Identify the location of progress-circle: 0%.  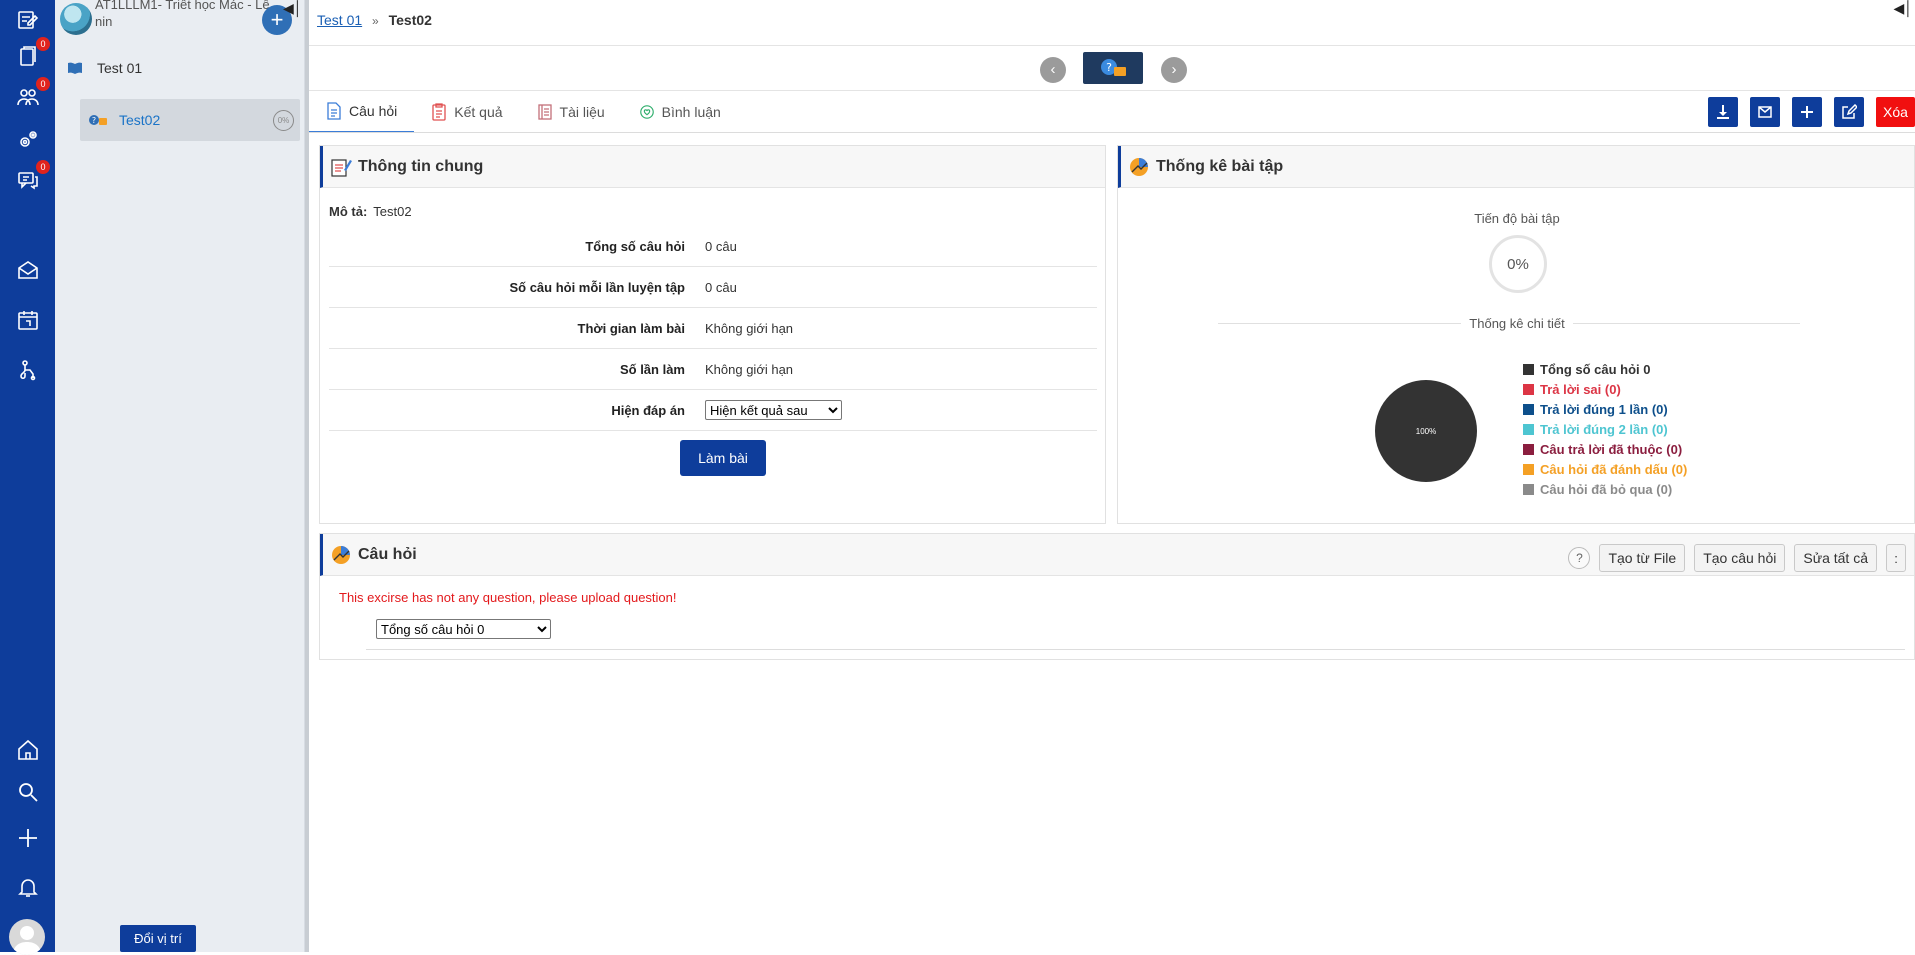
(1518, 264).